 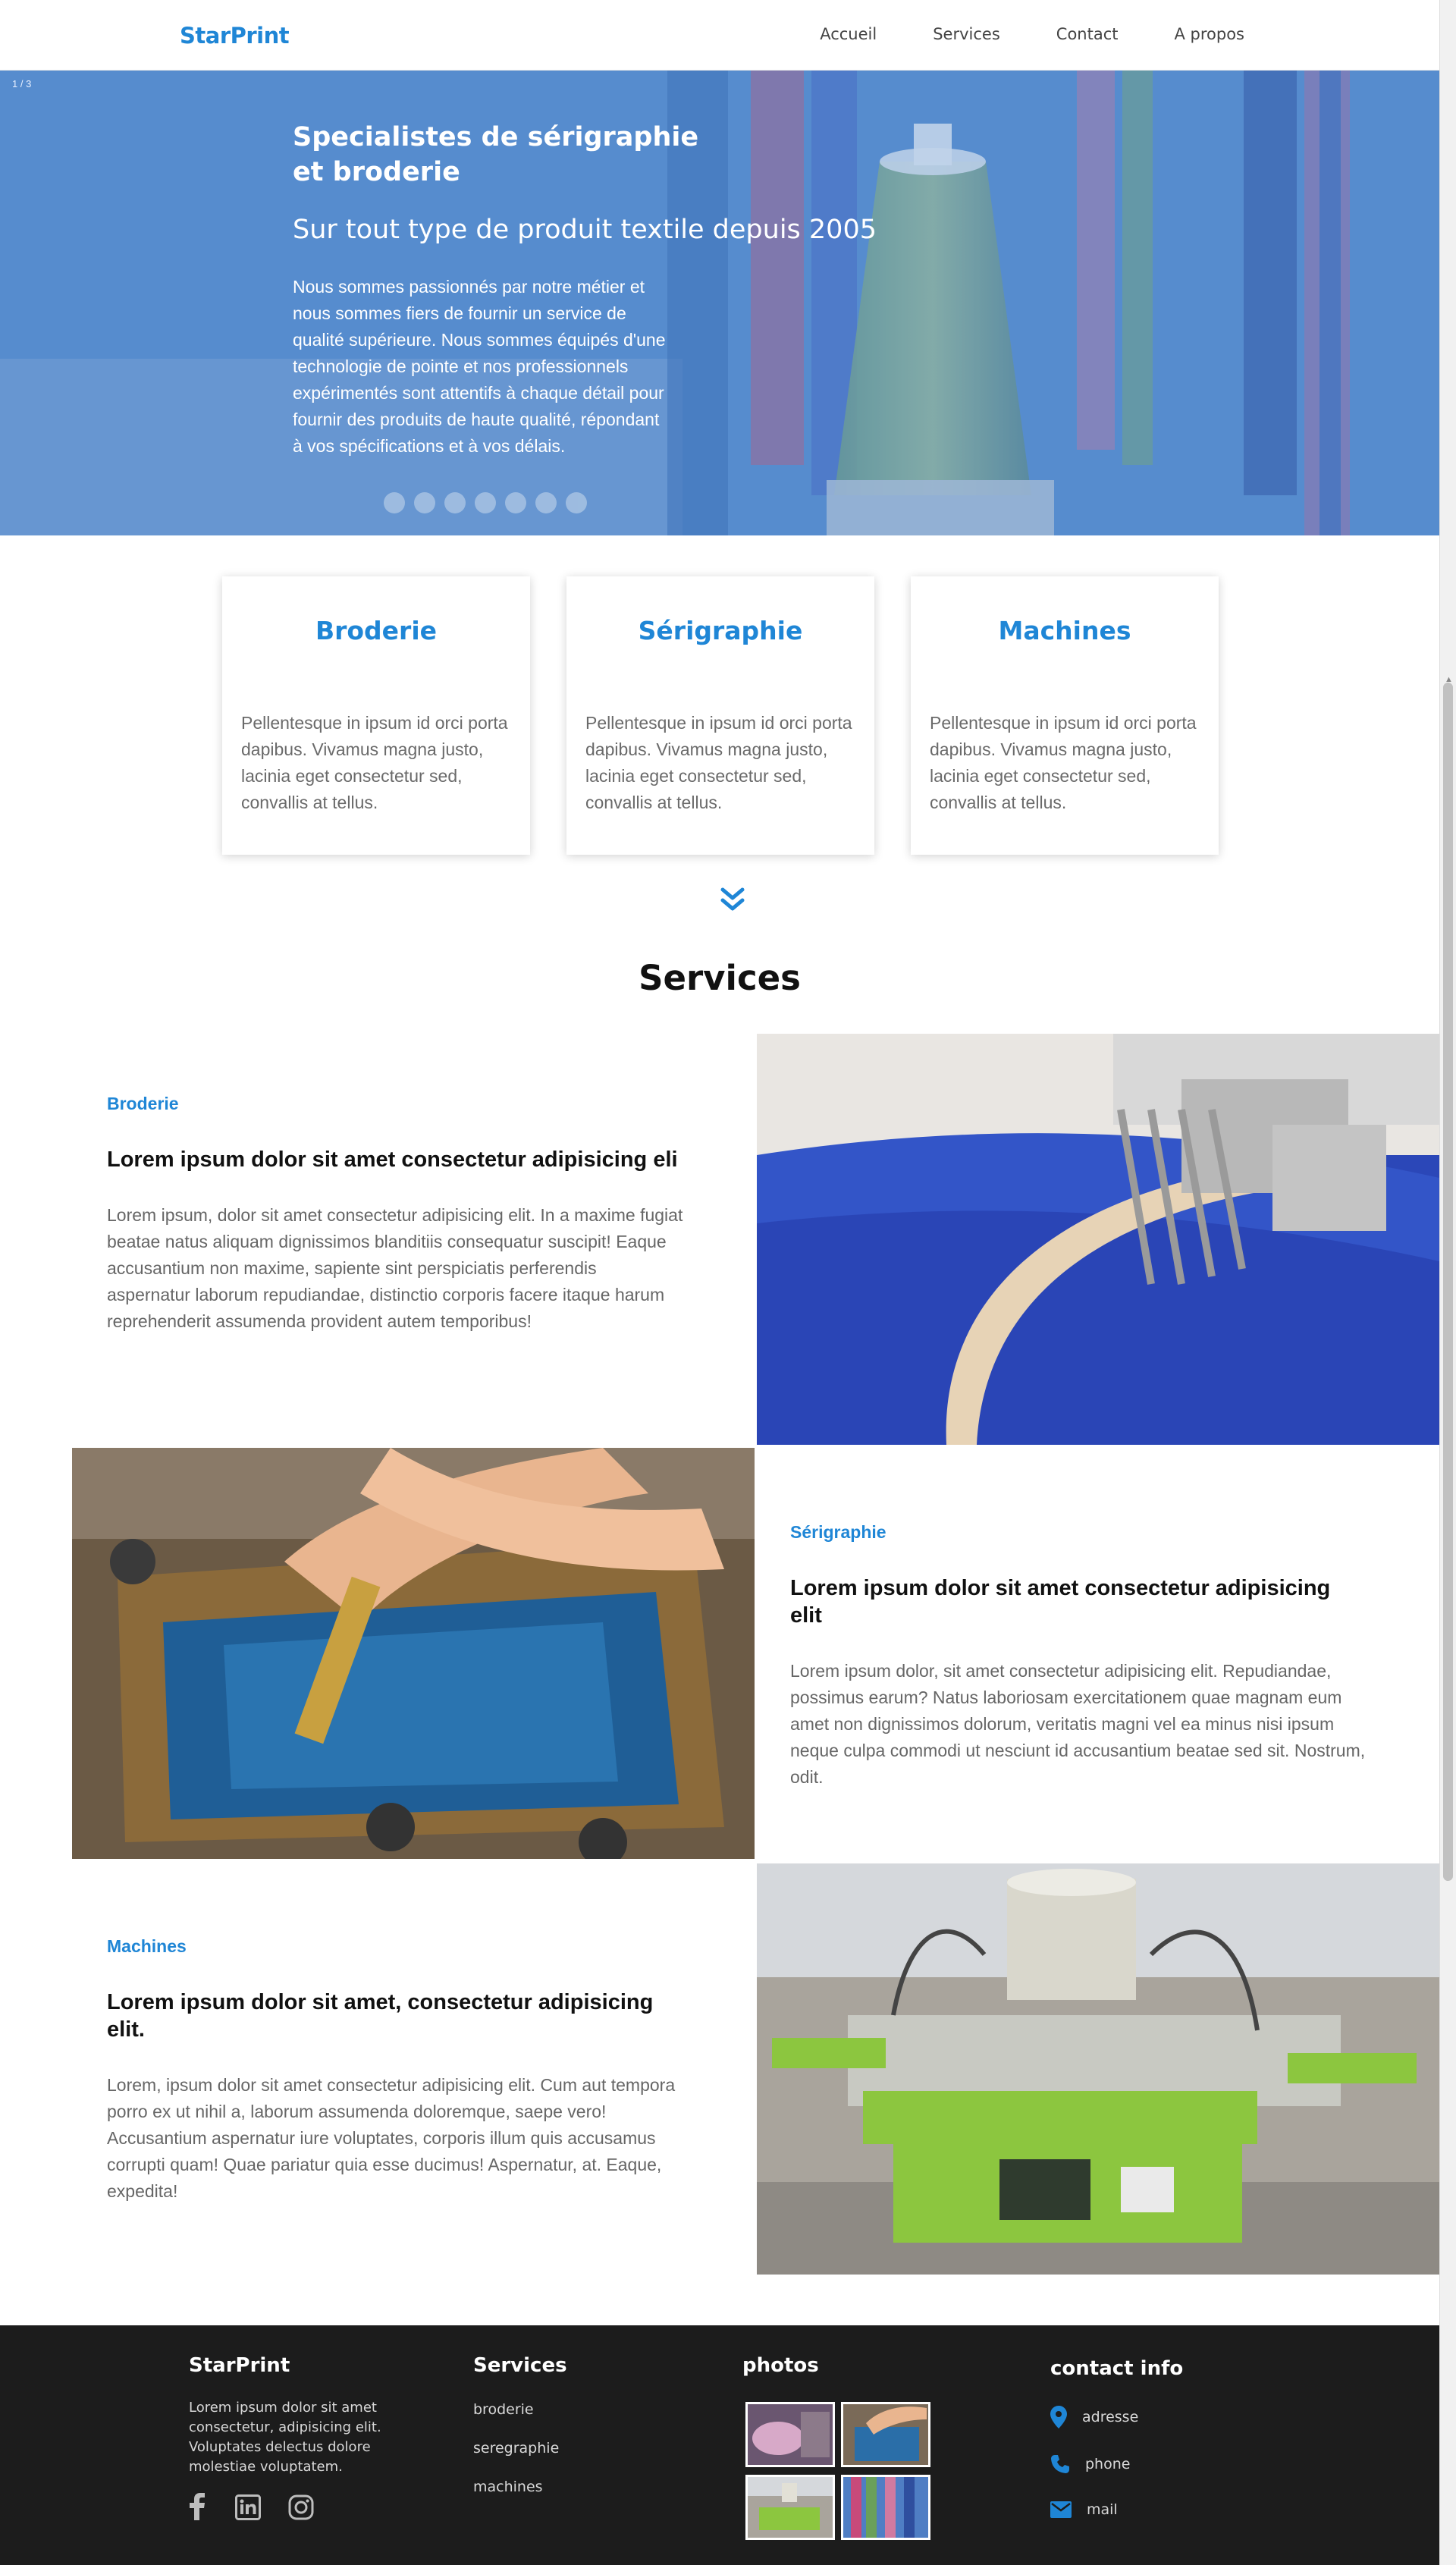 What do you see at coordinates (413, 1653) in the screenshot?
I see `serigraphie-photo` at bounding box center [413, 1653].